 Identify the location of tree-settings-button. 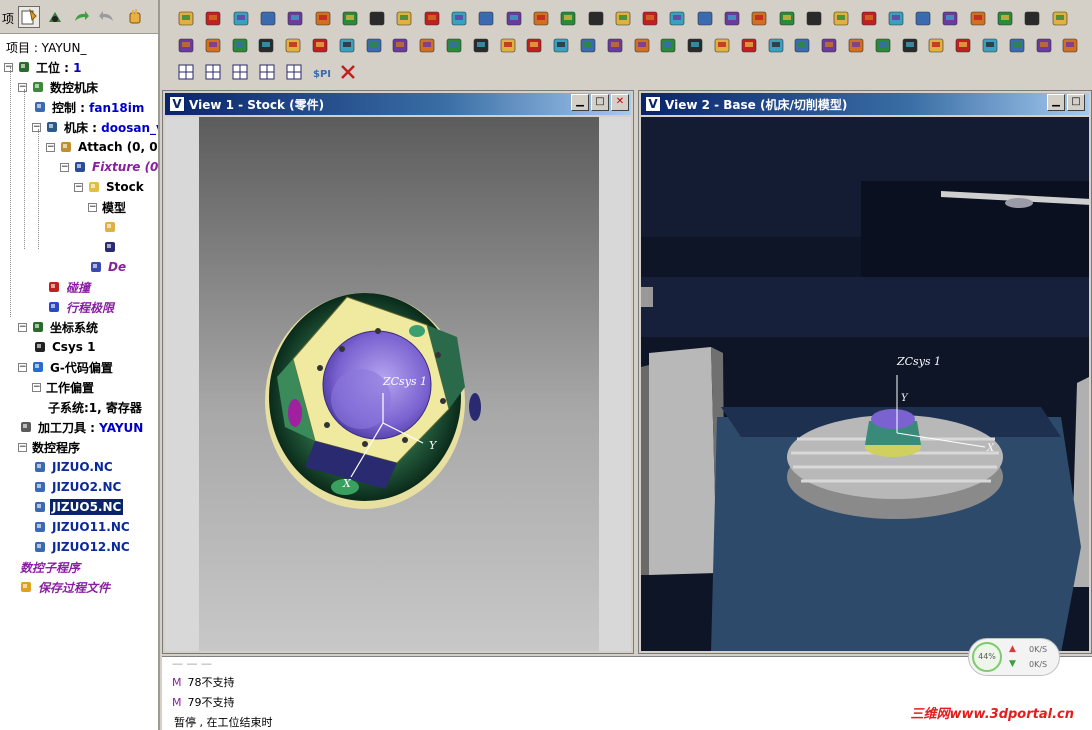
(55, 17).